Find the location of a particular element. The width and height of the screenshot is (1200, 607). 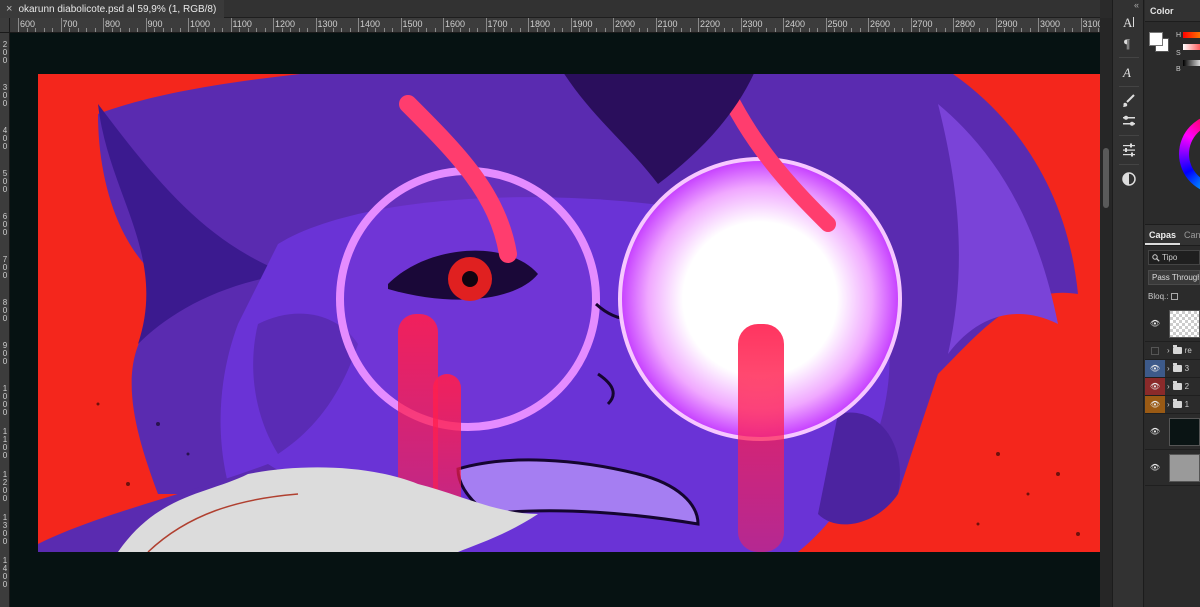

scrollbar-thumb is located at coordinates (1106, 178).